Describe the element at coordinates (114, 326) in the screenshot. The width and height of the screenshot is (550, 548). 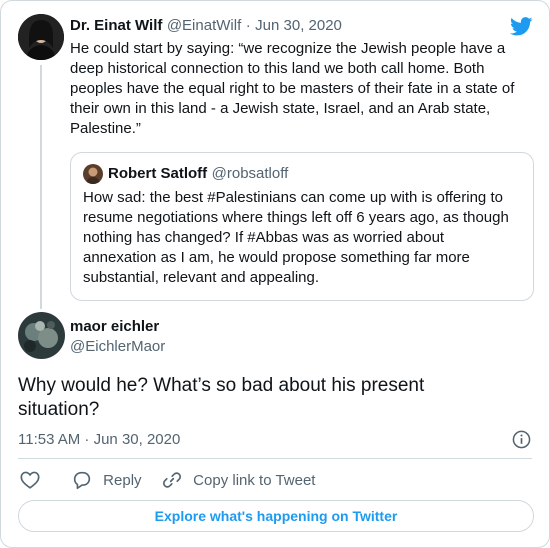
I see `main-author-name: maor eichler` at that location.